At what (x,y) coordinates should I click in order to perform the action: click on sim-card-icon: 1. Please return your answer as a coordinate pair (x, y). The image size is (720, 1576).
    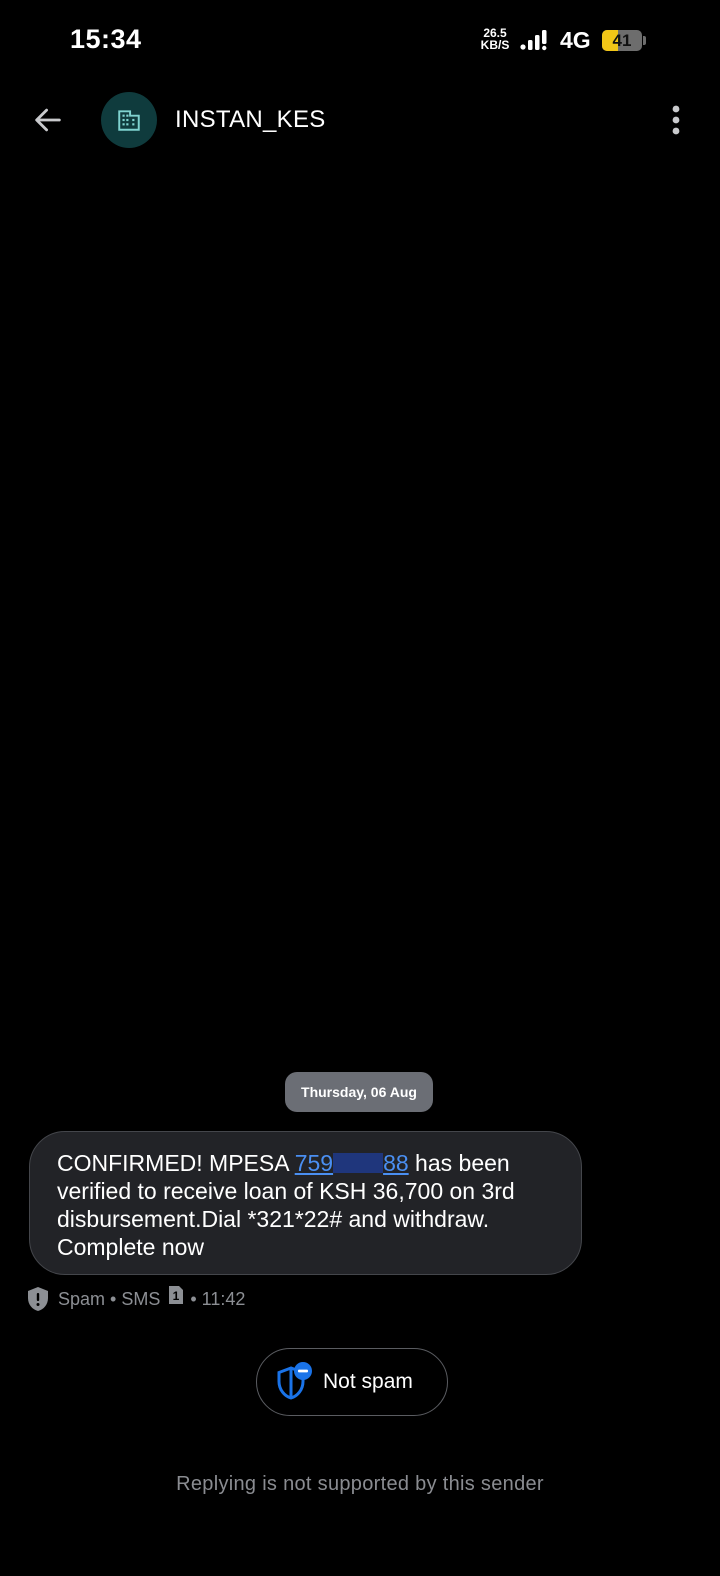
    Looking at the image, I should click on (176, 1295).